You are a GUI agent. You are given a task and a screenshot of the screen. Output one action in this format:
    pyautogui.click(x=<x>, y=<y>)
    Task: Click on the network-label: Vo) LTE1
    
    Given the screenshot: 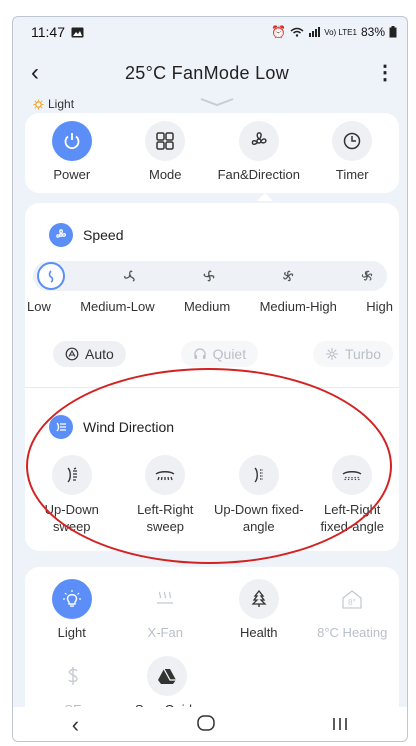 What is the action you would take?
    pyautogui.click(x=340, y=32)
    